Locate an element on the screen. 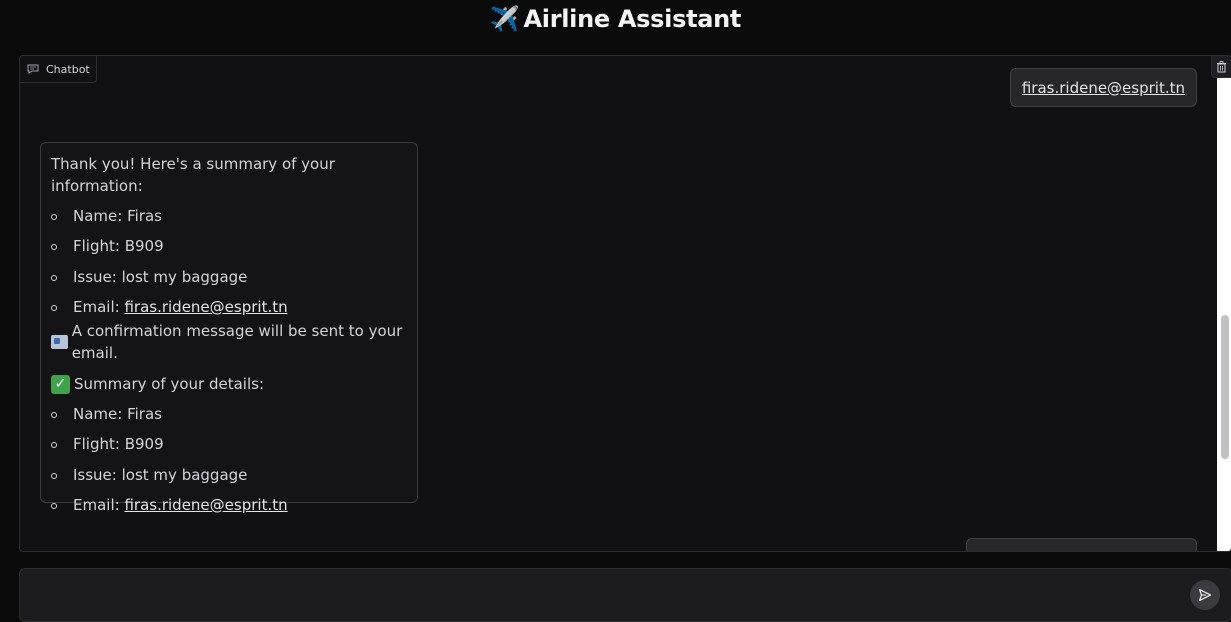  message-input-container is located at coordinates (625, 595).